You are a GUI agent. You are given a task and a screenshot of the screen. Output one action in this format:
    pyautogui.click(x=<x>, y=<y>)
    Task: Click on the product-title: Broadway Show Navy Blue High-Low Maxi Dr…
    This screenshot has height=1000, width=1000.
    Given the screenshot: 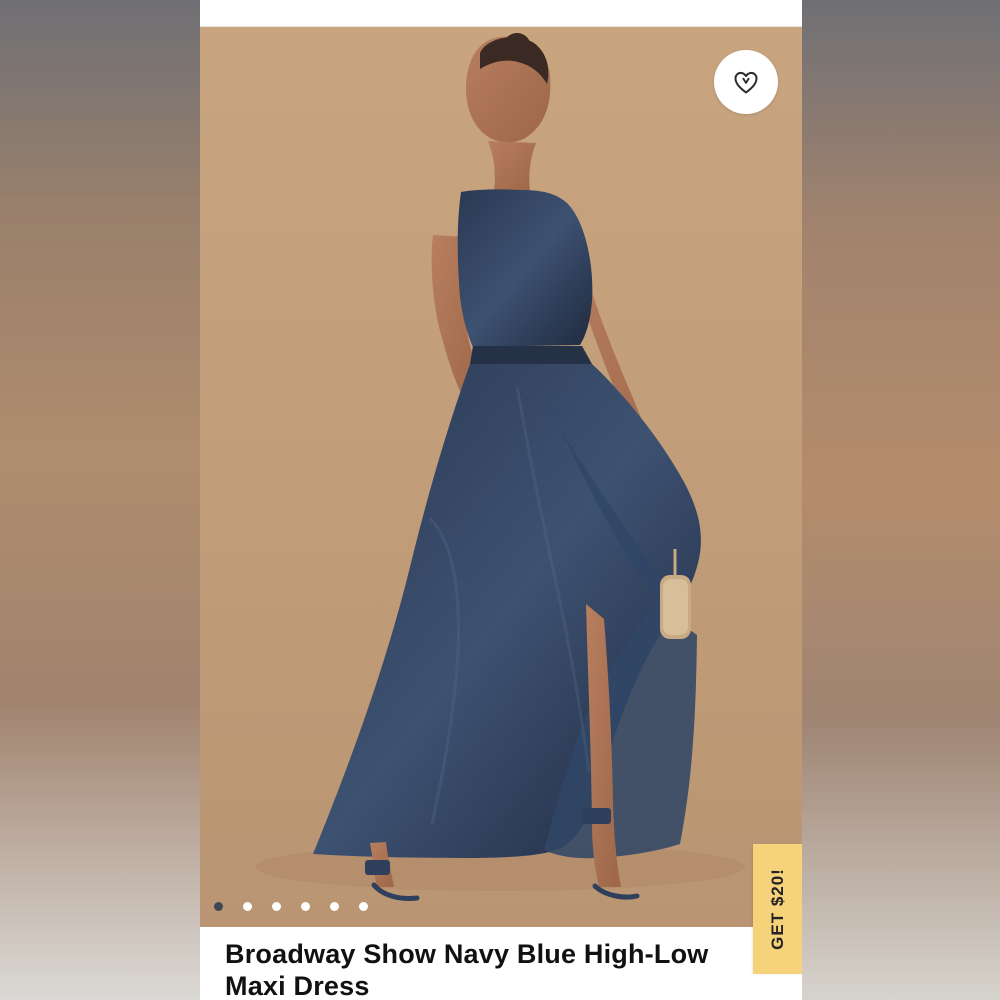 What is the action you would take?
    pyautogui.click(x=467, y=969)
    